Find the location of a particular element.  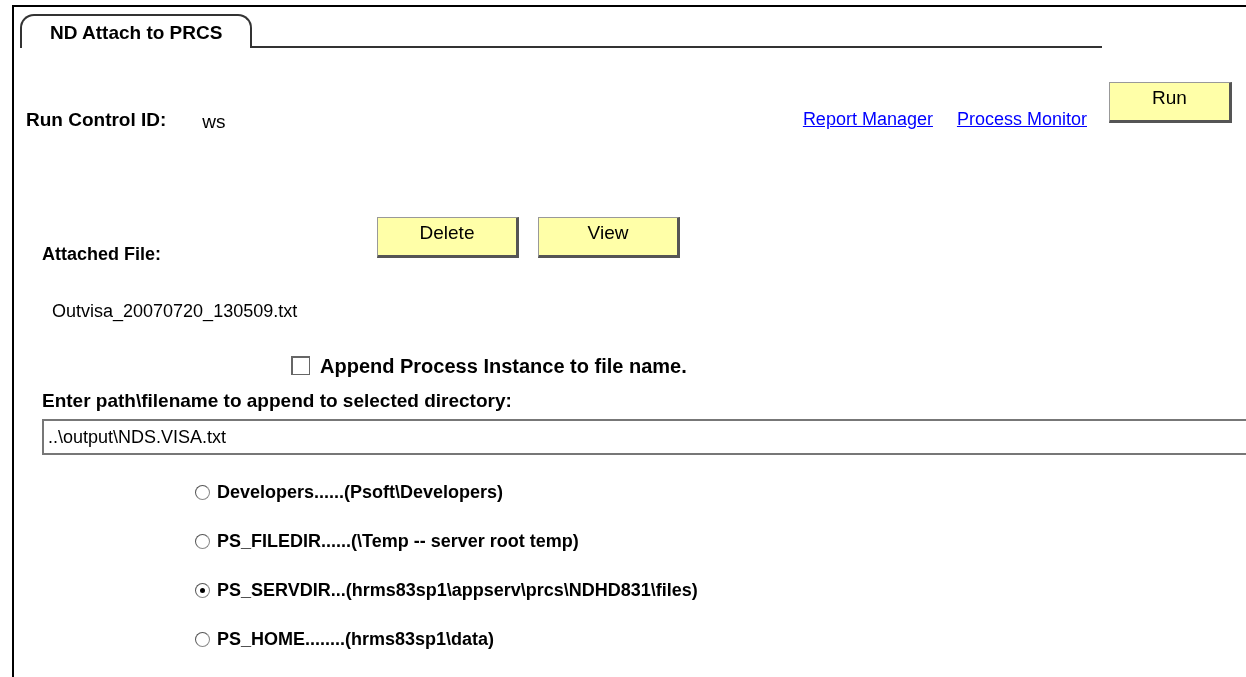

radio-label: Developers......(Psoft\Developers) is located at coordinates (360, 492).